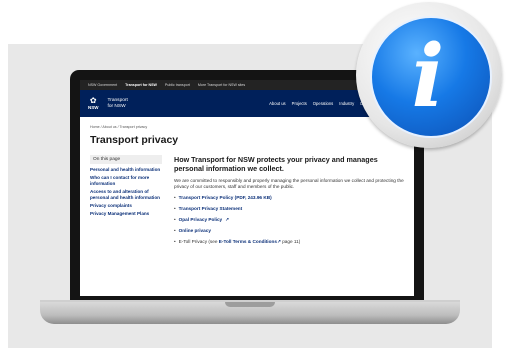 This screenshot has width=508, height=356. I want to click on online-privacy-link: Online privacy, so click(195, 231).